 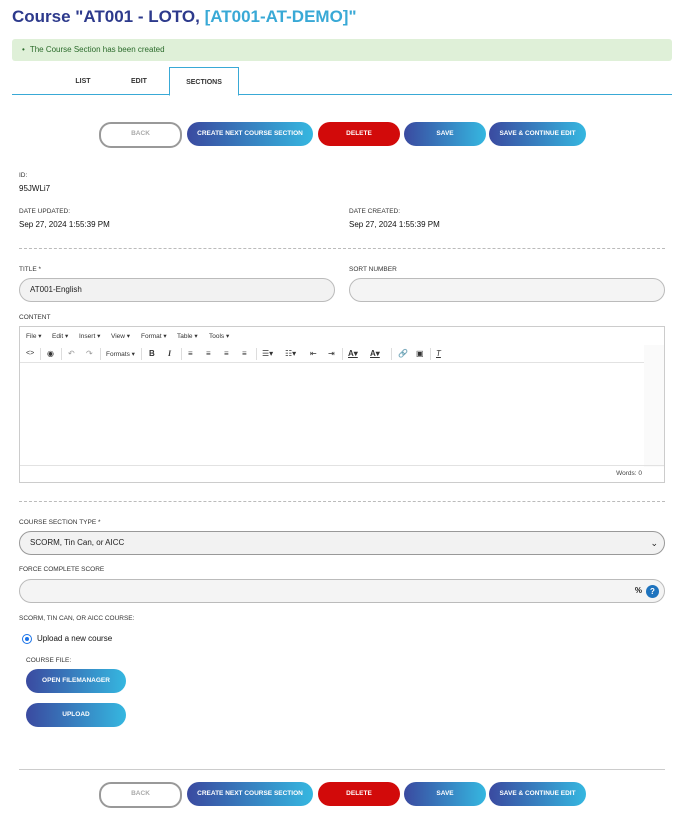 What do you see at coordinates (139, 81) in the screenshot?
I see `tab-edit: EDIT` at bounding box center [139, 81].